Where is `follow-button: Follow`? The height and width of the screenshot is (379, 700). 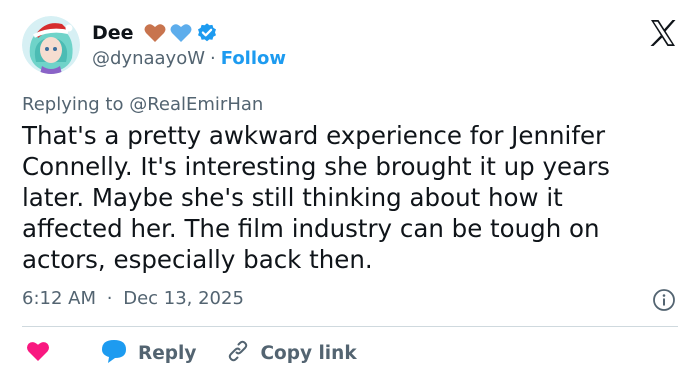 follow-button: Follow is located at coordinates (253, 58).